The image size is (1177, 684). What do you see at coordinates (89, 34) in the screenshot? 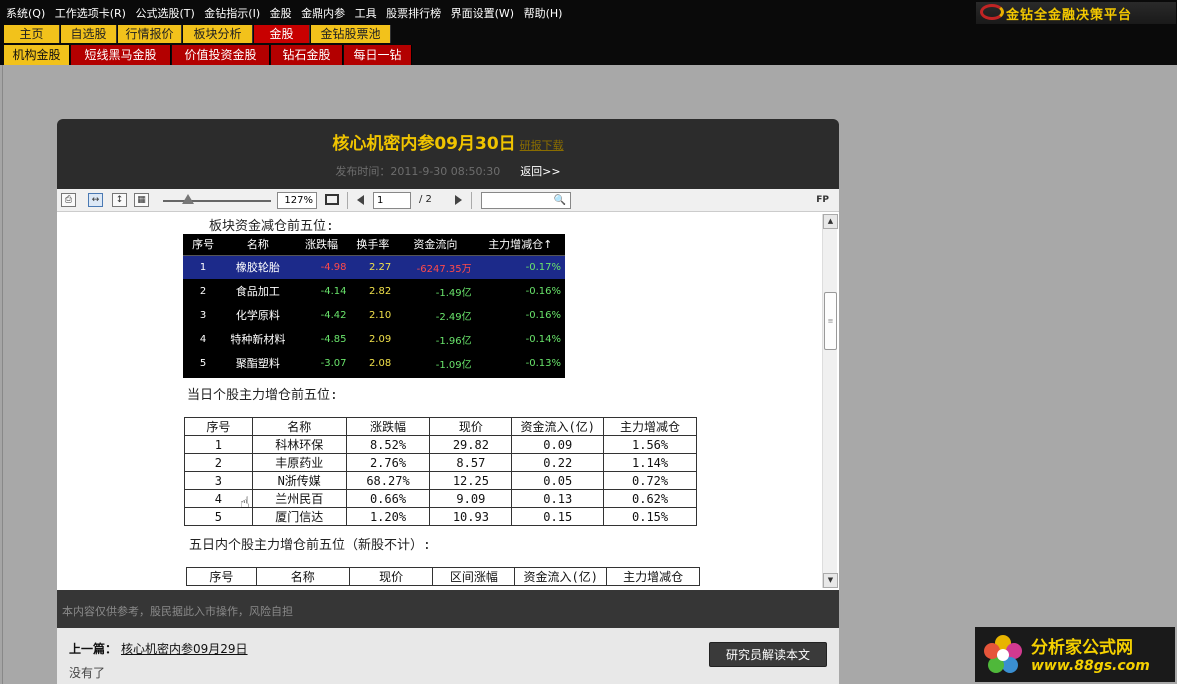
I see `tab-watchlist: 自选股` at bounding box center [89, 34].